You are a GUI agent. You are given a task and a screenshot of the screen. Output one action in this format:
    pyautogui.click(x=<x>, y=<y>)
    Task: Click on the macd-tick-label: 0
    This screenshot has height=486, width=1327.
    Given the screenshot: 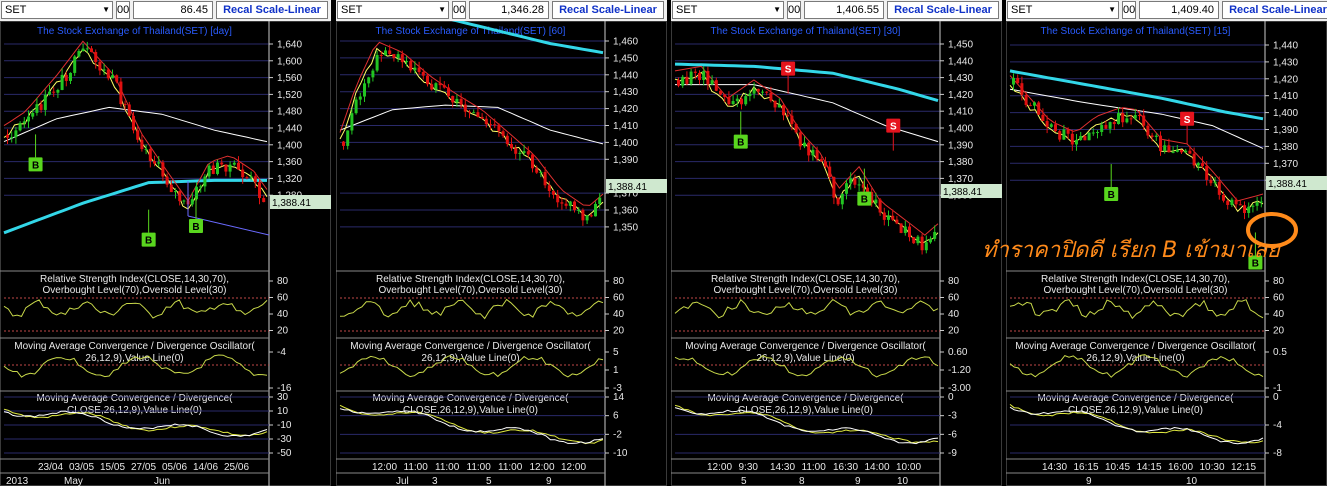 What is the action you would take?
    pyautogui.click(x=951, y=397)
    